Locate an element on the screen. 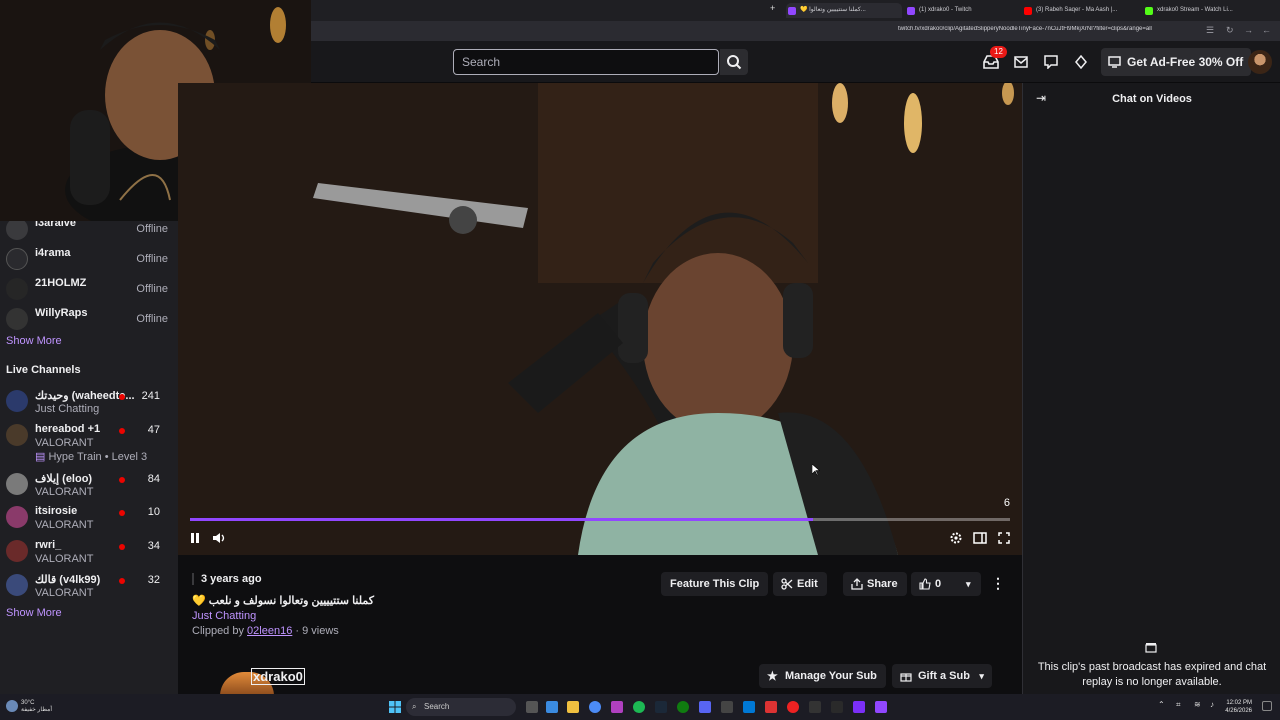  steam-icon is located at coordinates (661, 707).